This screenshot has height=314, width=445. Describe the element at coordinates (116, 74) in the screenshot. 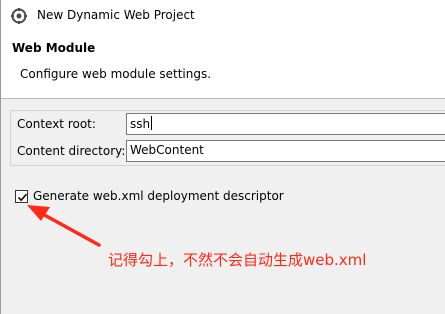

I see `page-description: Configure web module settings.` at that location.